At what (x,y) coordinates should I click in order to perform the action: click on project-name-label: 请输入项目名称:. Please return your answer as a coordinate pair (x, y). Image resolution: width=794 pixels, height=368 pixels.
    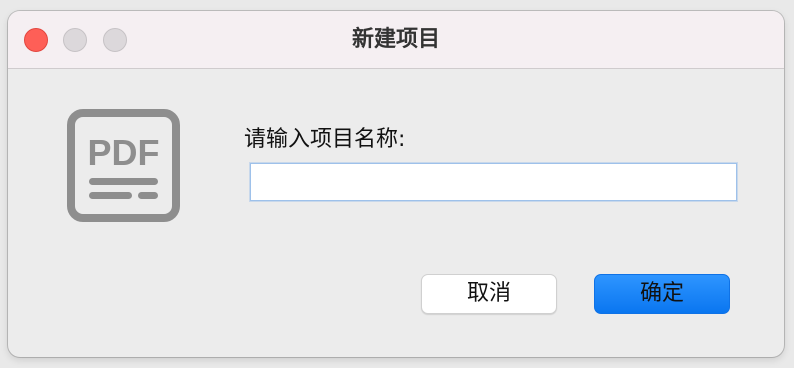
    Looking at the image, I should click on (325, 139).